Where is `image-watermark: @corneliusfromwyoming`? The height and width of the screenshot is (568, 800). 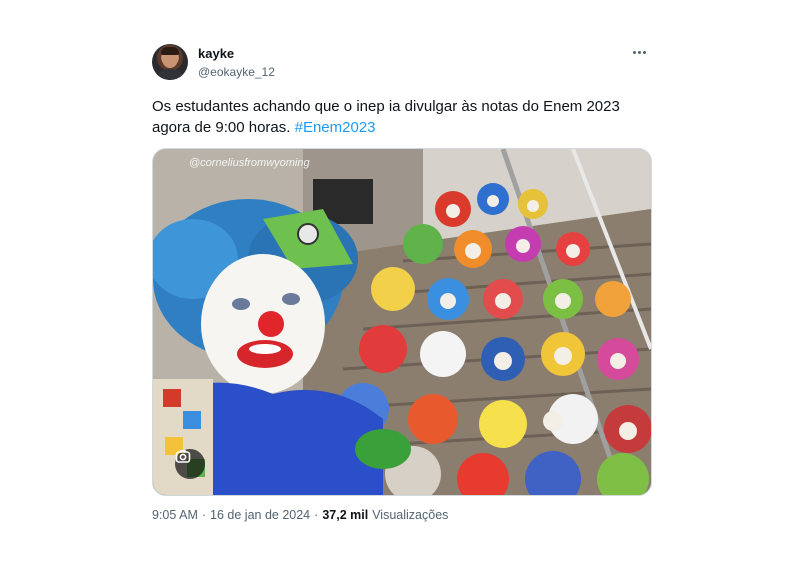
image-watermark: @corneliusfromwyoming is located at coordinates (249, 163).